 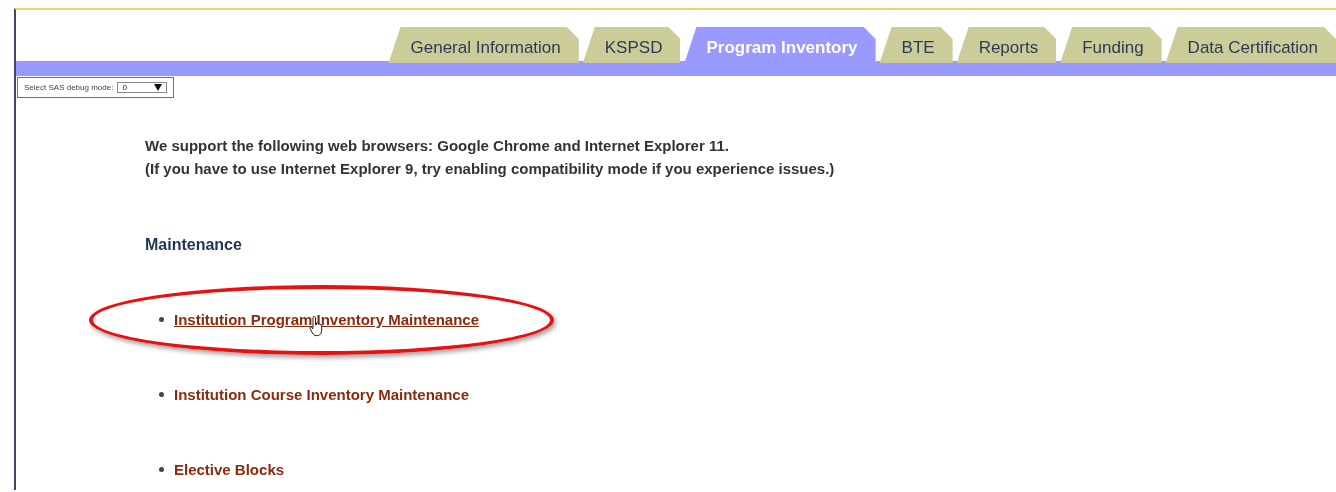 I want to click on debug-label: Select SAS debug mode:, so click(x=69, y=87).